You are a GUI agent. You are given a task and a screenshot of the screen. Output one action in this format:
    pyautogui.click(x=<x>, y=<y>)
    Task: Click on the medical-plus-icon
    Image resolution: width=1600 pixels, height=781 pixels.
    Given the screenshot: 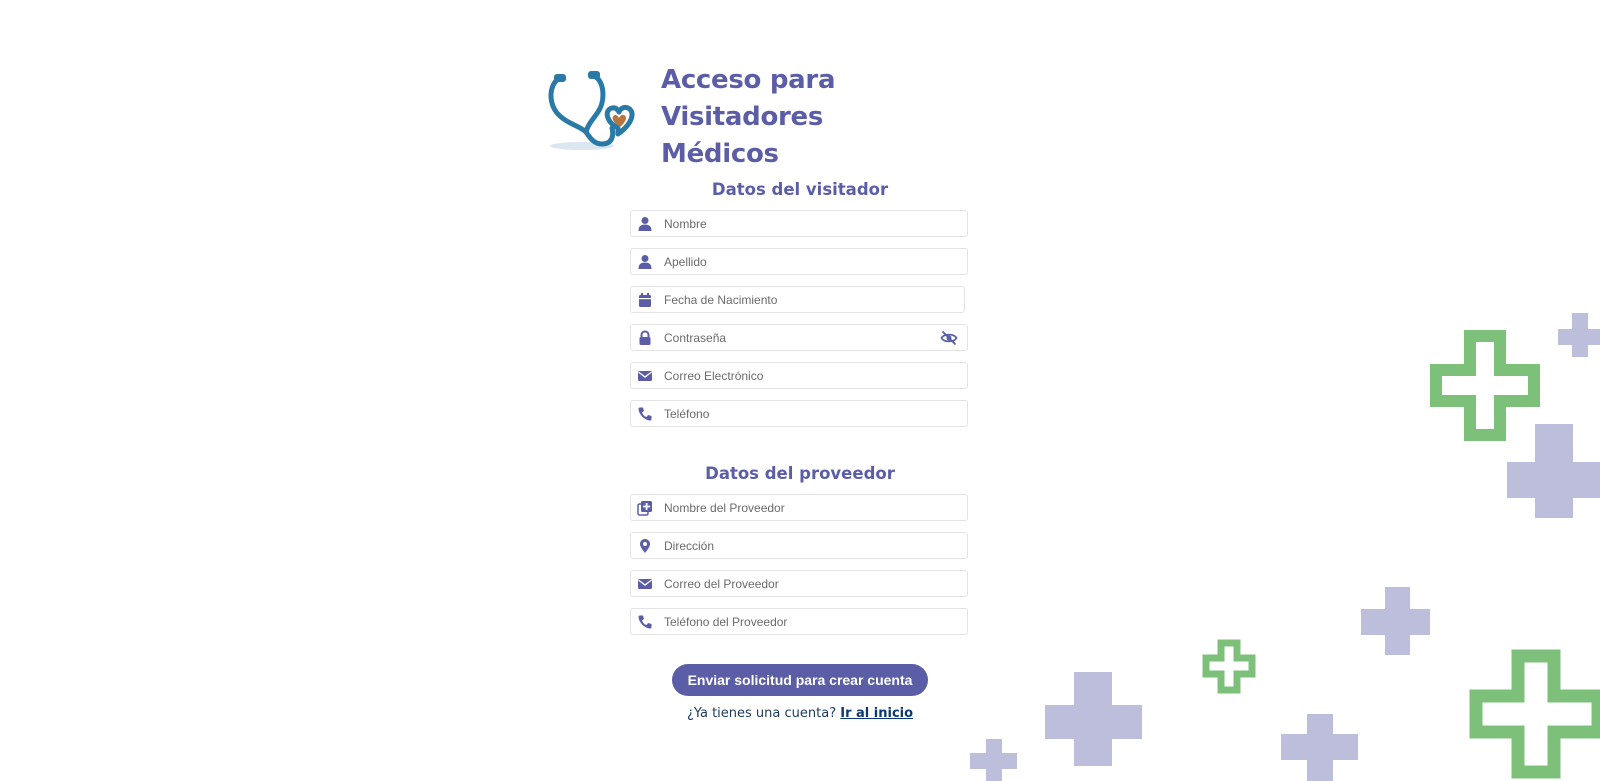 What is the action you would take?
    pyautogui.click(x=644, y=508)
    